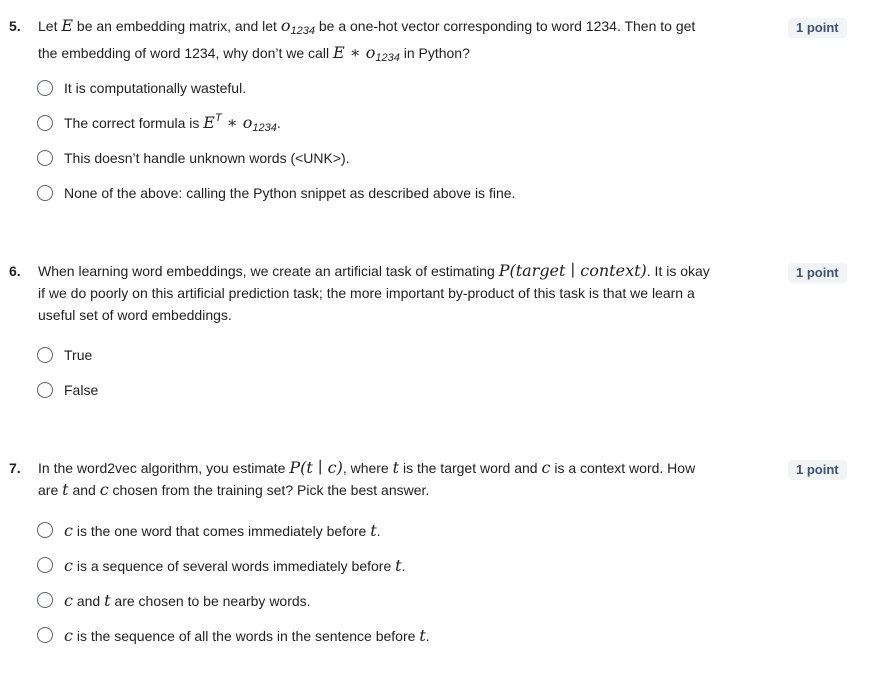  I want to click on option-3: c and t are chosen to be nearby words., so click(174, 600).